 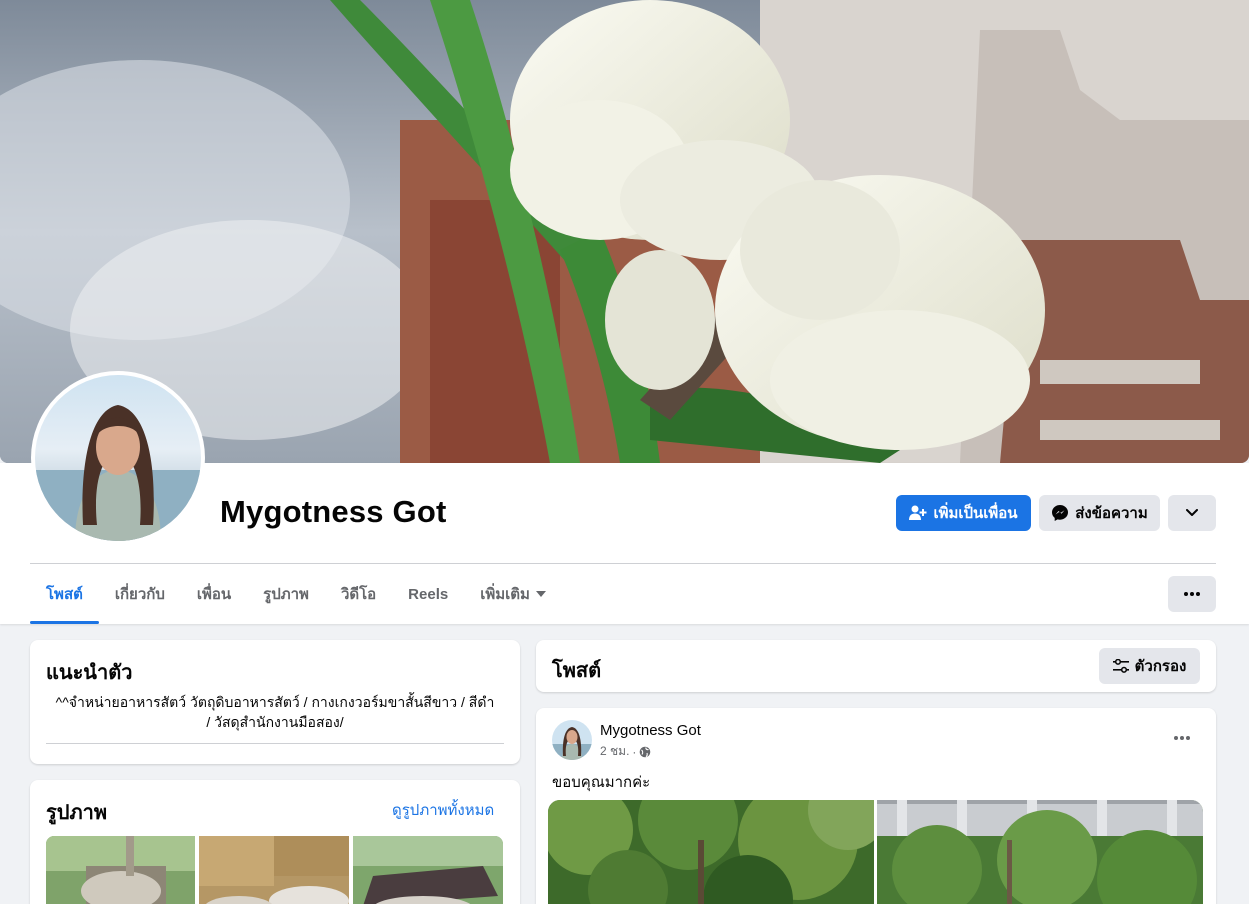 What do you see at coordinates (614, 751) in the screenshot?
I see `post-timestamp: 2 ชม.` at bounding box center [614, 751].